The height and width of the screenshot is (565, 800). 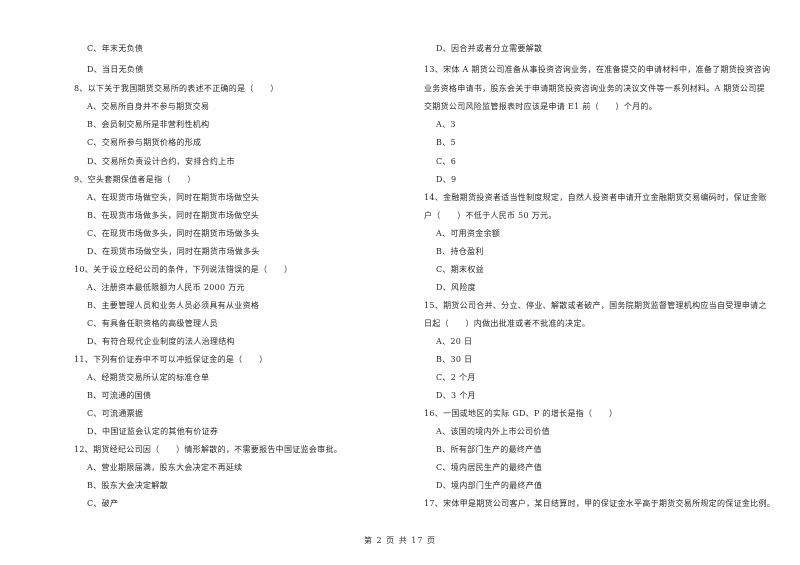 What do you see at coordinates (127, 485) in the screenshot?
I see `q12-option-b: B、股东大会决定解散` at bounding box center [127, 485].